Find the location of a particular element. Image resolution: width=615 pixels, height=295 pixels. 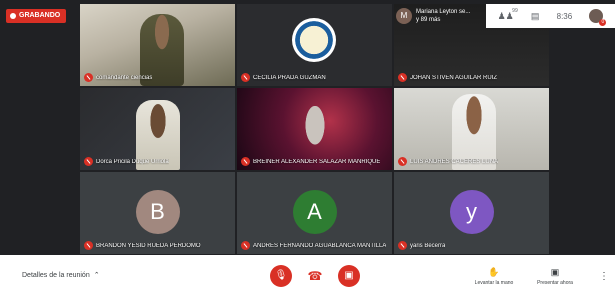

present-now-button: ▣ Presentar ahora is located at coordinates (555, 276).